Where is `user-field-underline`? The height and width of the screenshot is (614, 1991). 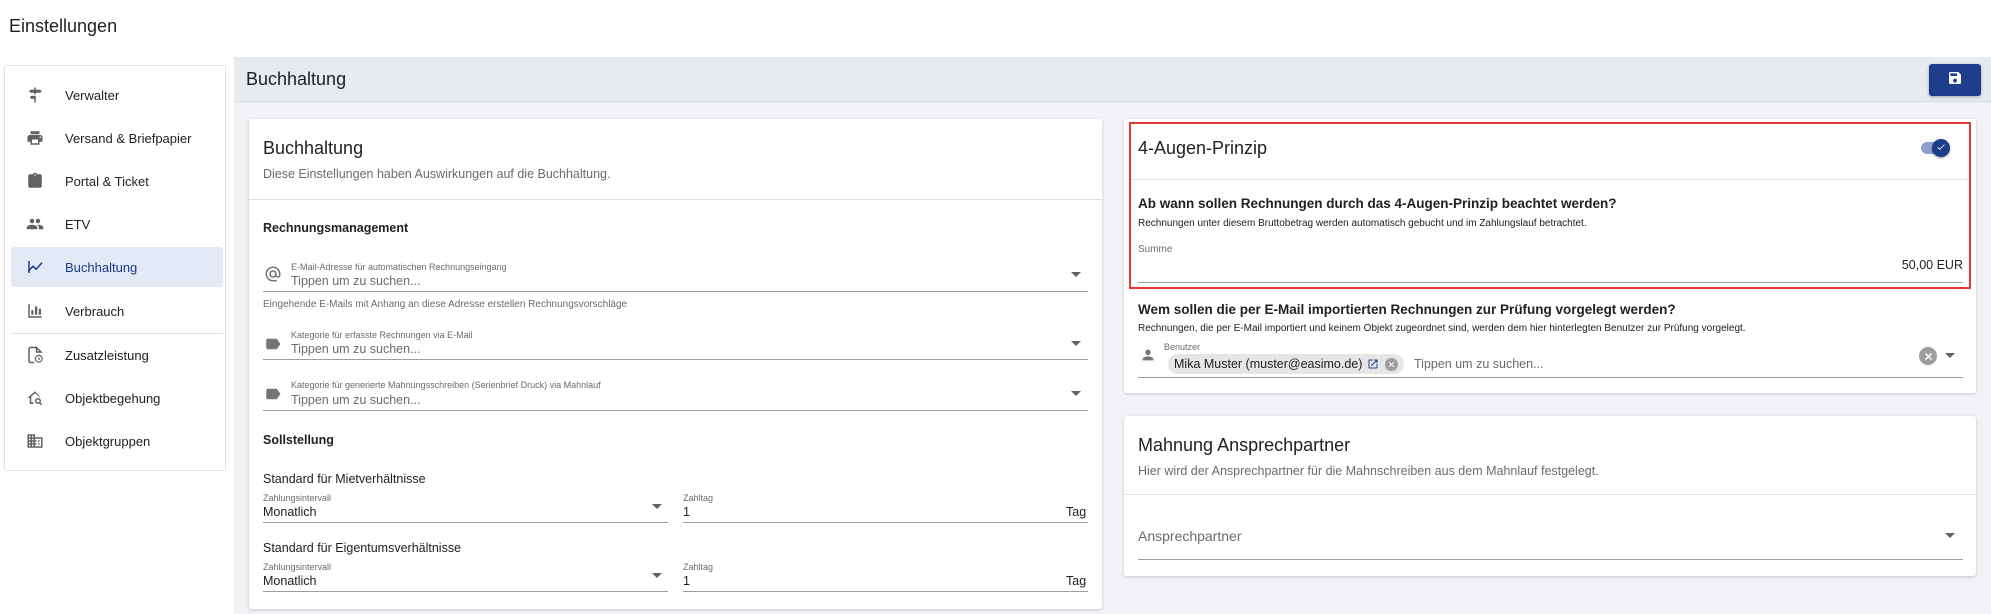 user-field-underline is located at coordinates (1550, 377).